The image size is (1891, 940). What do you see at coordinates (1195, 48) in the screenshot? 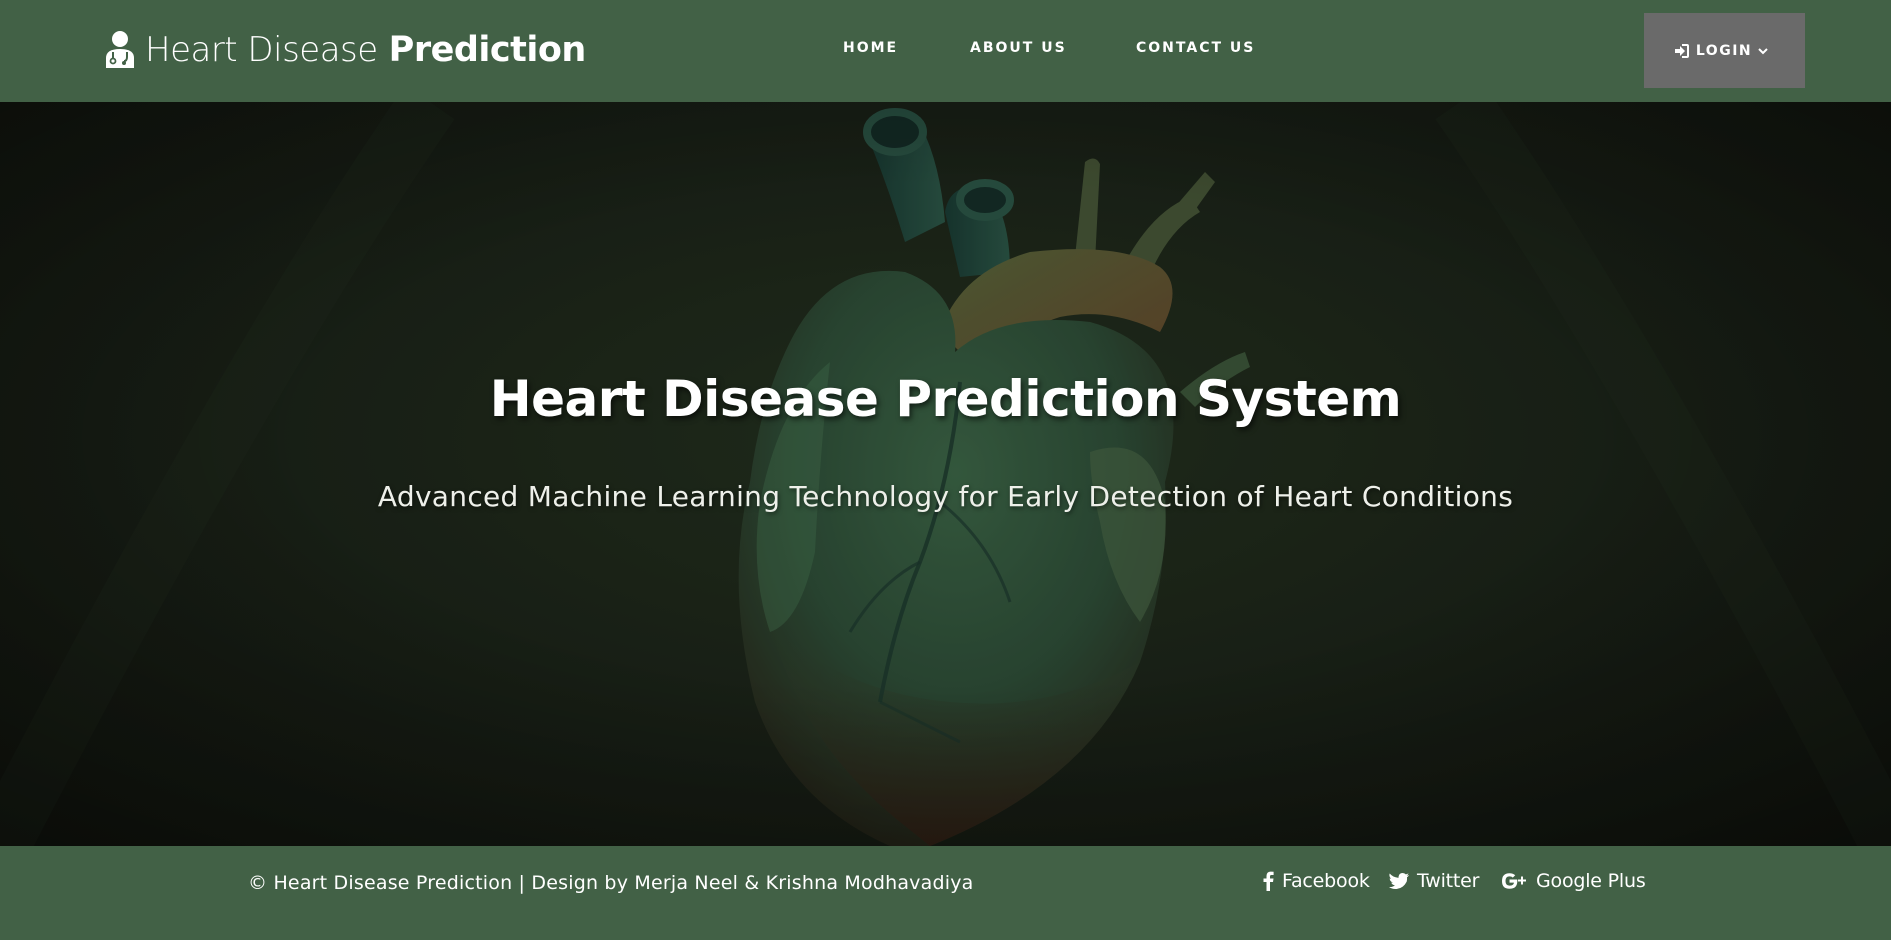
I see `nav-link-contact-us: CONTACT US` at bounding box center [1195, 48].